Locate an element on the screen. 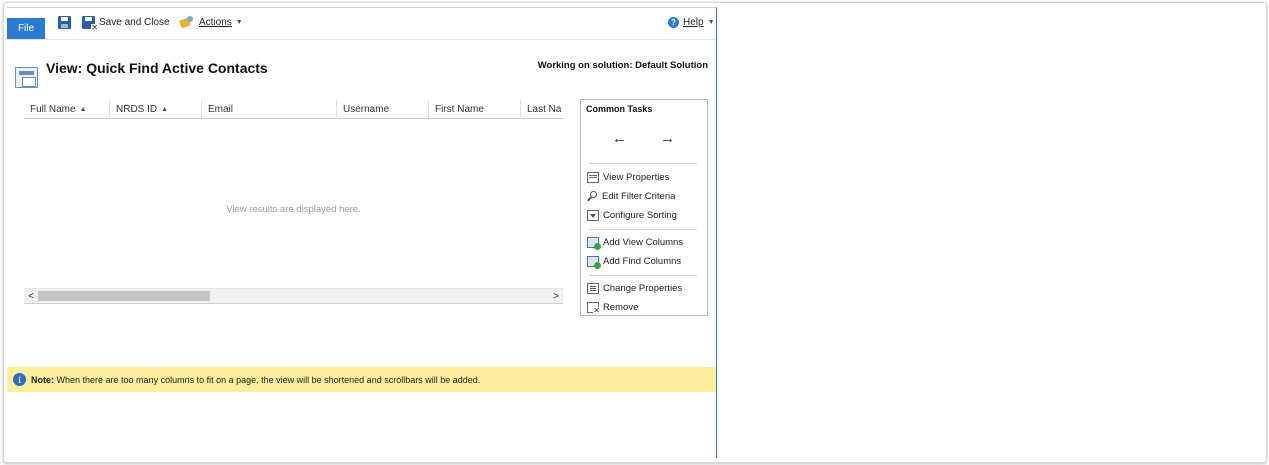 The width and height of the screenshot is (1269, 465). help-icon: ? is located at coordinates (673, 22).